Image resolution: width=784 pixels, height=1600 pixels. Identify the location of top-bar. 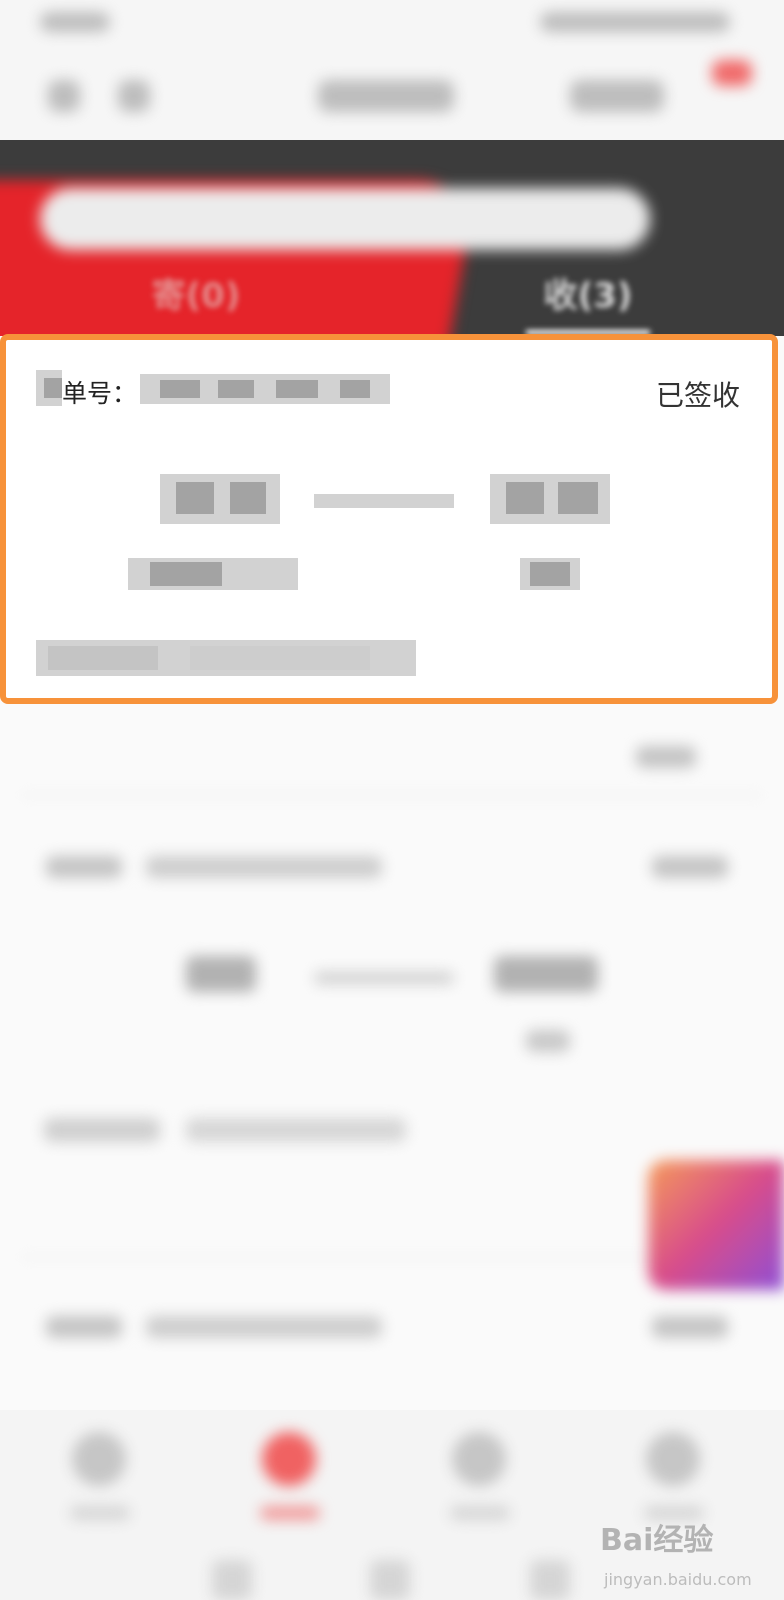
(392, 70).